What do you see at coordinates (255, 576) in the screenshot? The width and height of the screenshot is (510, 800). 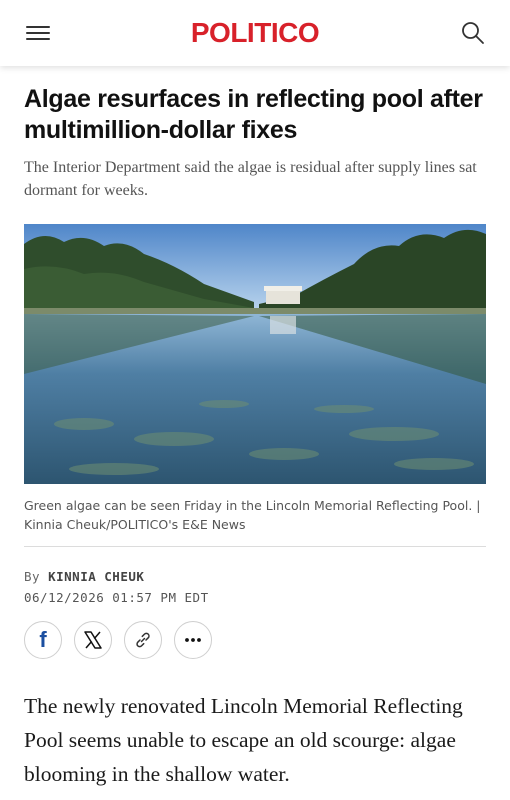 I see `byline: By KINNIA CHEUK` at bounding box center [255, 576].